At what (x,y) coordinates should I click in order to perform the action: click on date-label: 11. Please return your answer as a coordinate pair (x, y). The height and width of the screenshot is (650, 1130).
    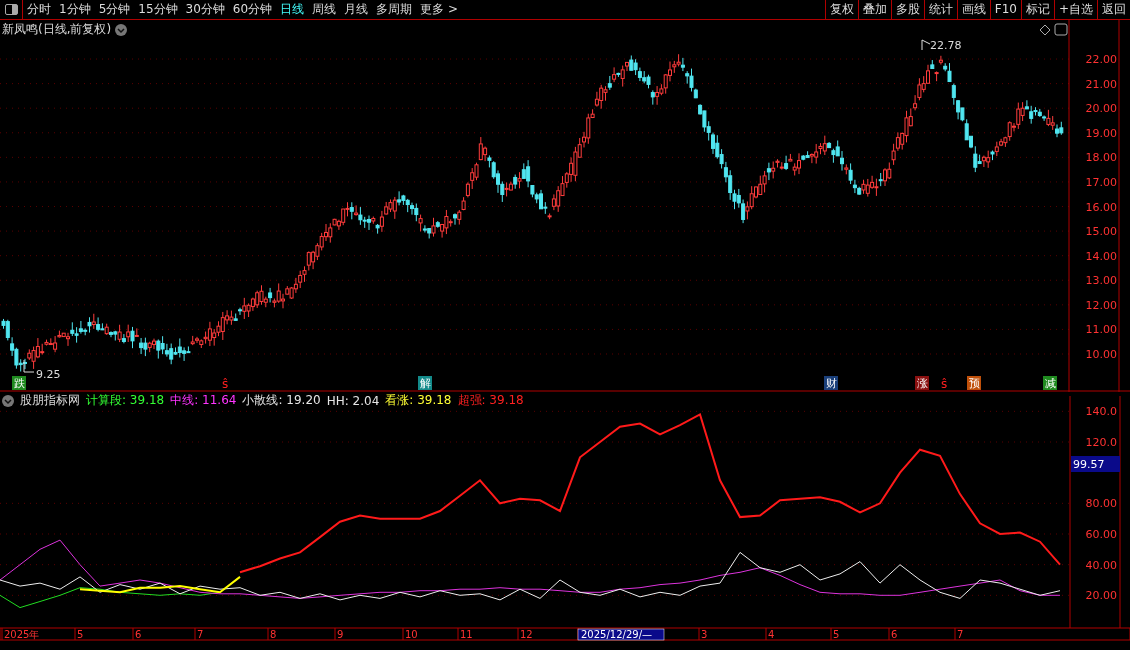
    Looking at the image, I should click on (466, 634).